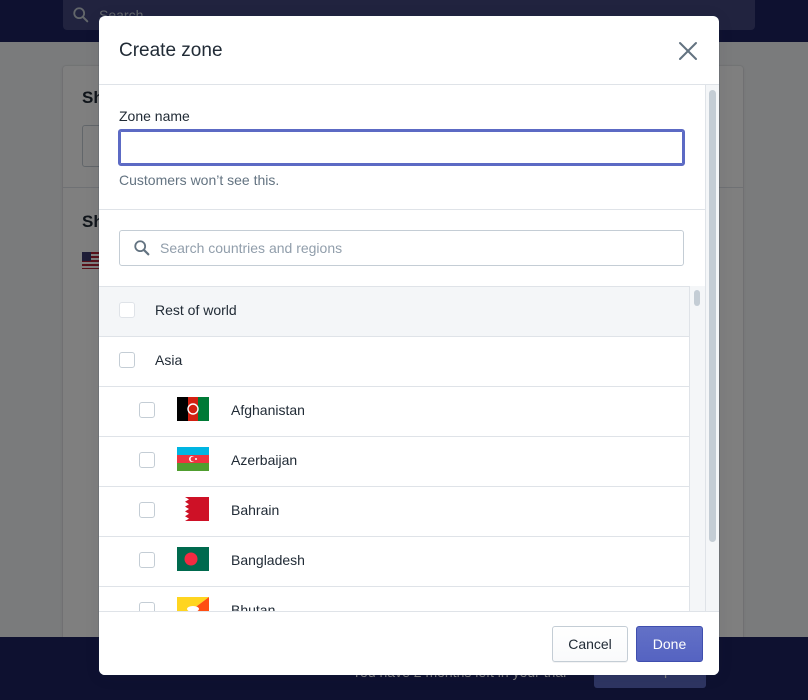 The image size is (808, 700). I want to click on bahrain-flag-icon, so click(193, 509).